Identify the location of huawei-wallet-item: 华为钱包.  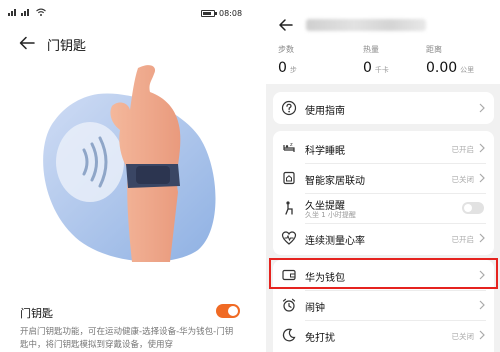
(383, 275).